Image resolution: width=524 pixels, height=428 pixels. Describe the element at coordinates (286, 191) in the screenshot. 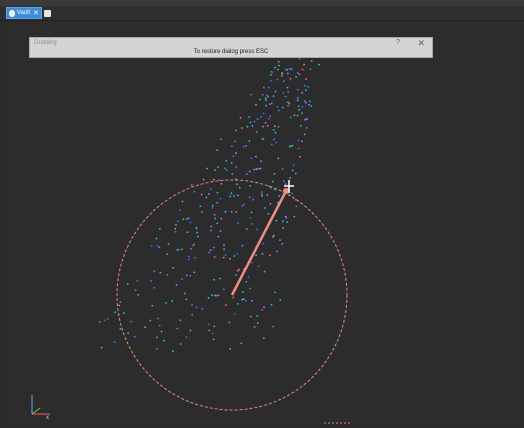

I see `radius-handle-knob` at that location.